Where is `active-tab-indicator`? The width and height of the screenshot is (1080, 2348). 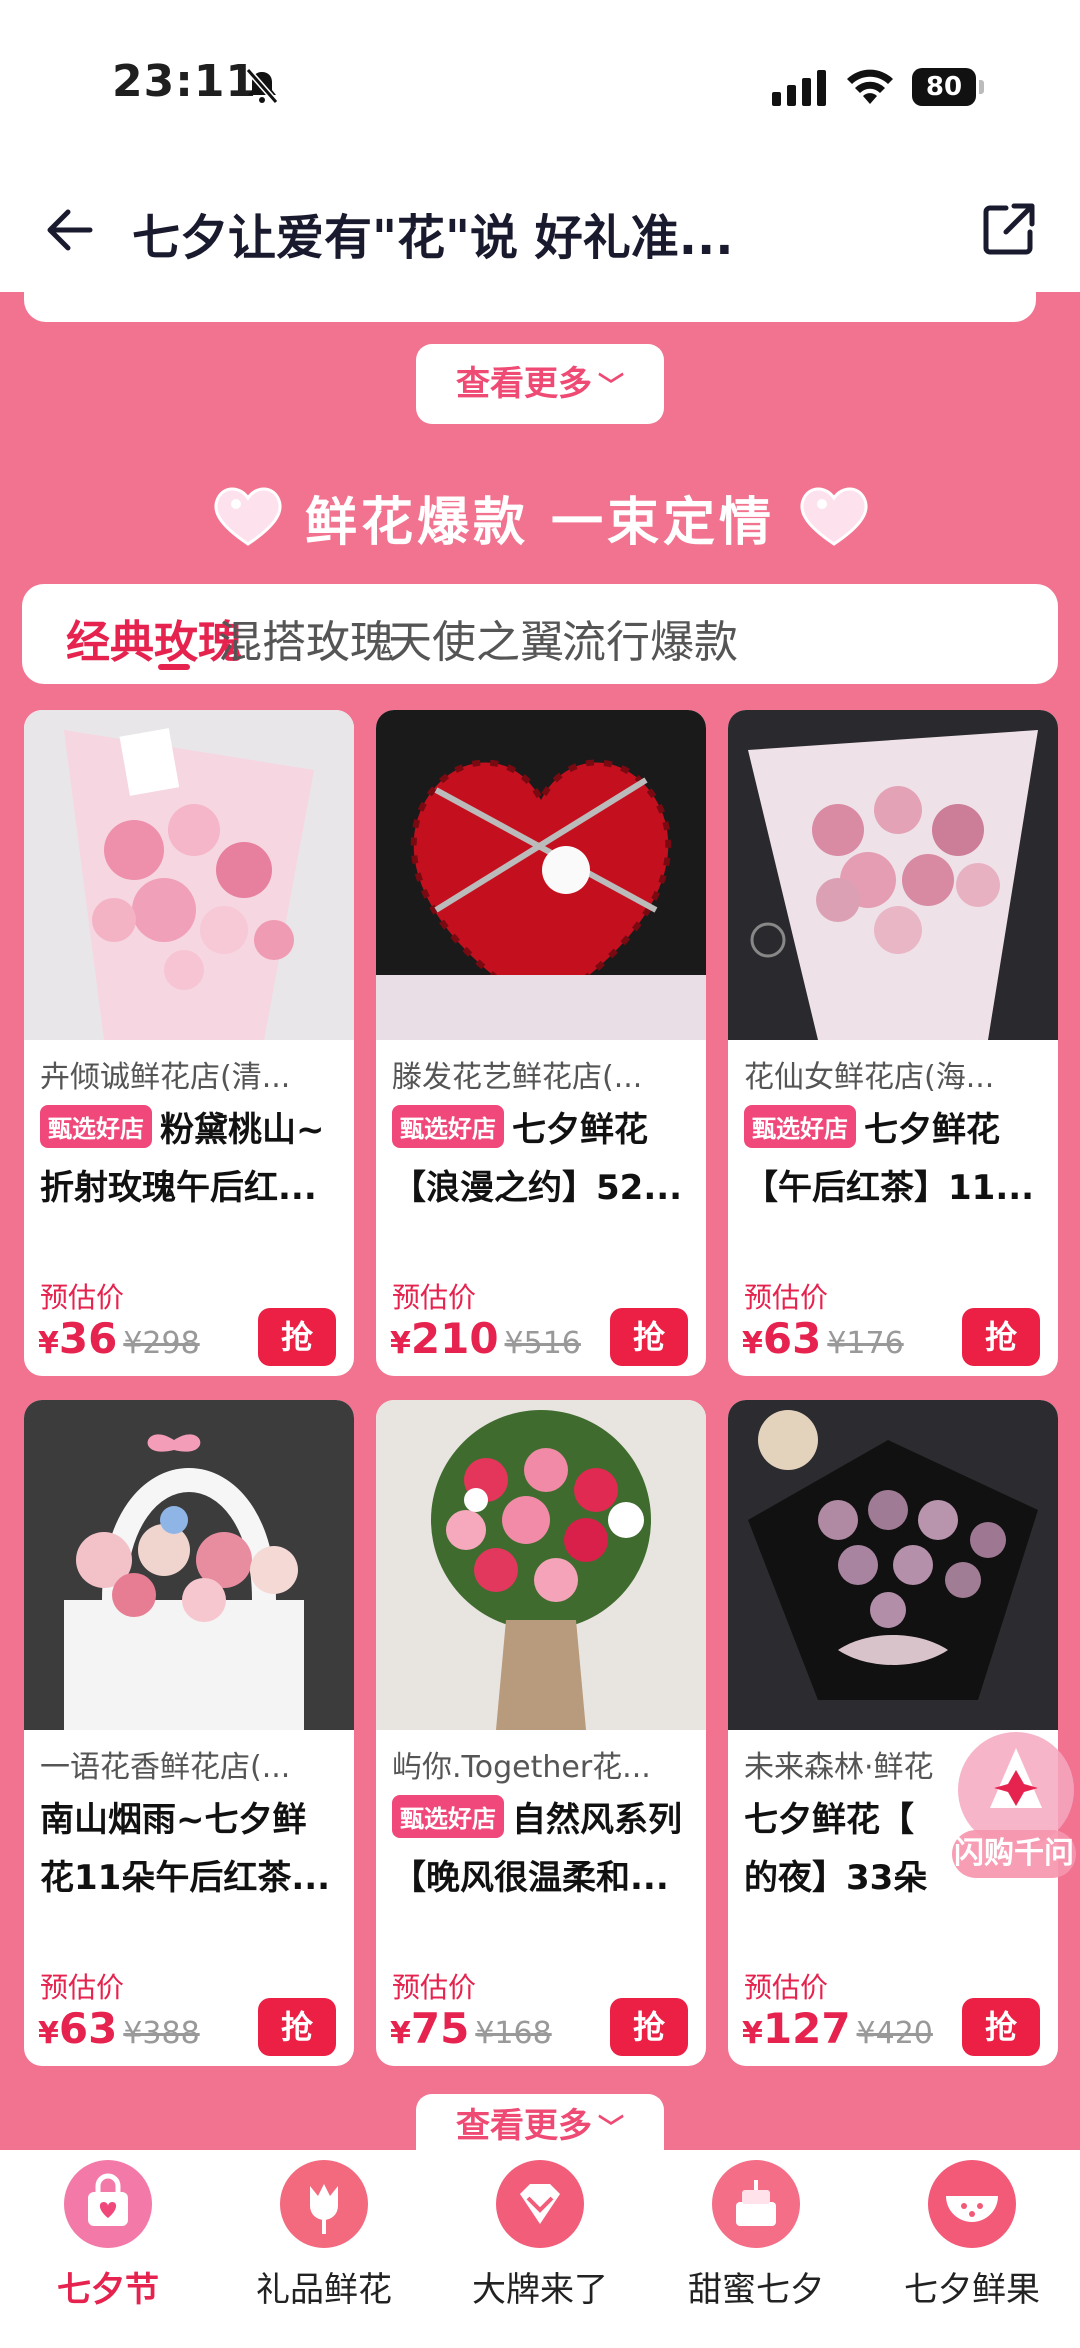 active-tab-indicator is located at coordinates (174, 667).